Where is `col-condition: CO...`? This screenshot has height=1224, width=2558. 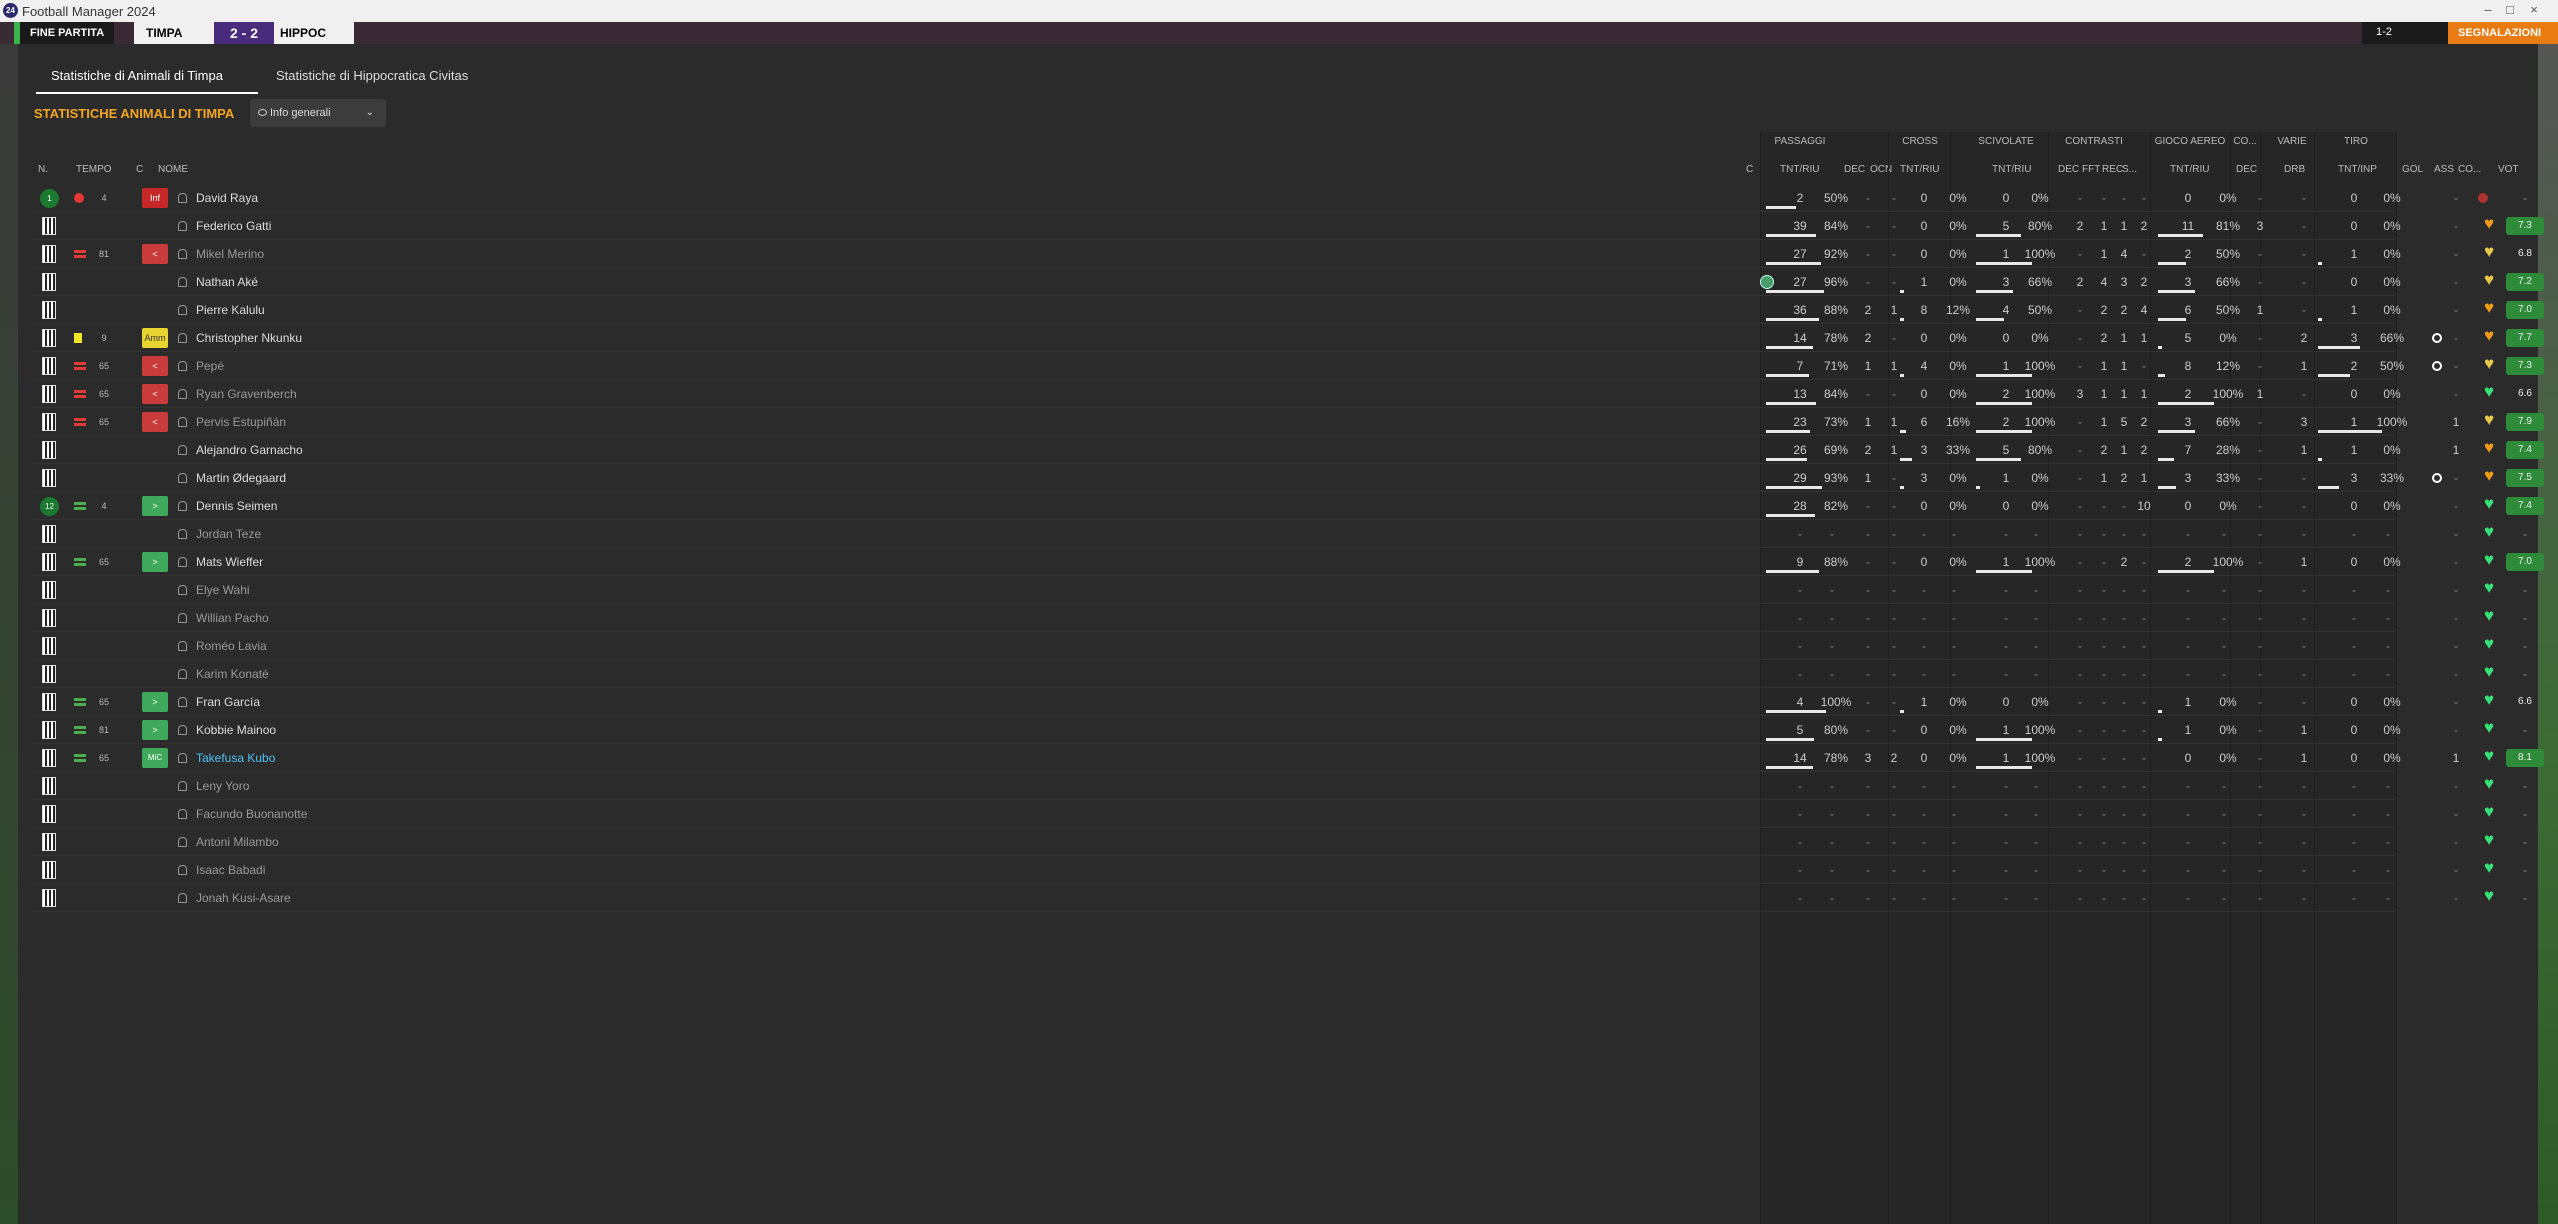
col-condition: CO... is located at coordinates (2469, 169).